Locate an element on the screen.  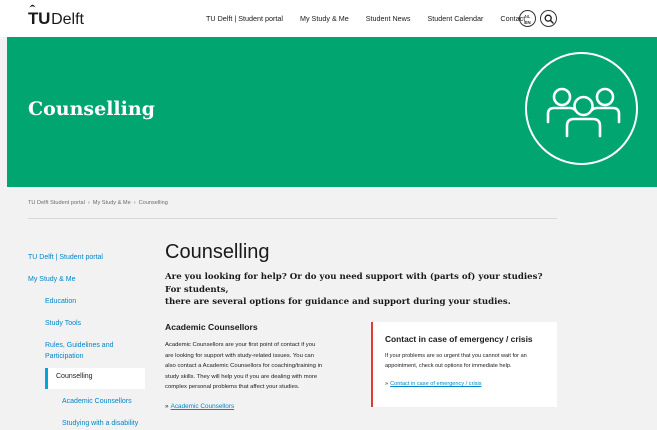
breadcrumb-item: My Study & Me is located at coordinates (112, 203).